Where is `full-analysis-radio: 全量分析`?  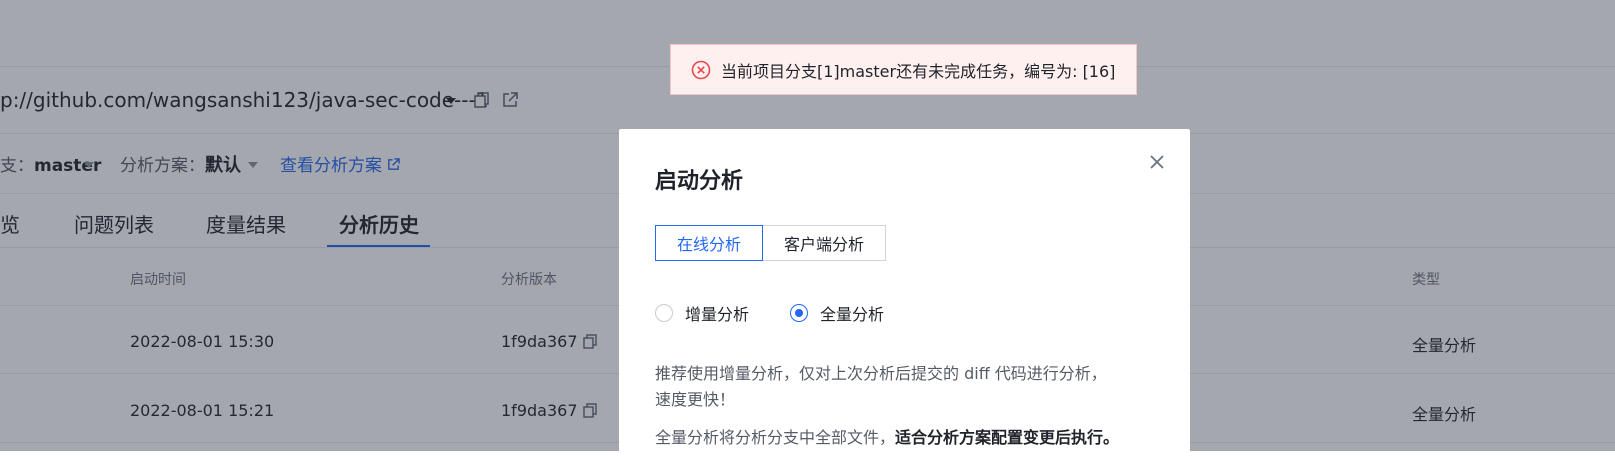 full-analysis-radio: 全量分析 is located at coordinates (837, 313).